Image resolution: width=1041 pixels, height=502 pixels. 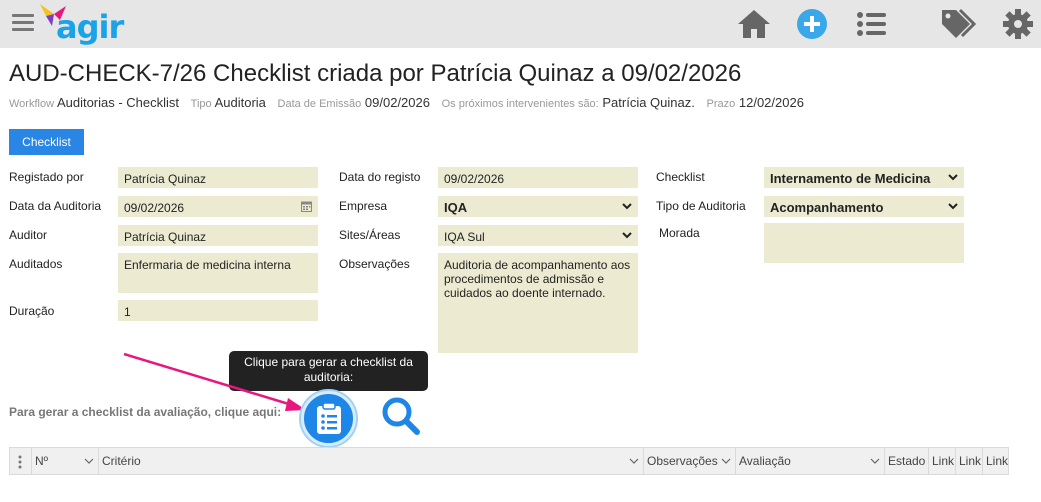 What do you see at coordinates (374, 264) in the screenshot?
I see `observacoes-label: Observações` at bounding box center [374, 264].